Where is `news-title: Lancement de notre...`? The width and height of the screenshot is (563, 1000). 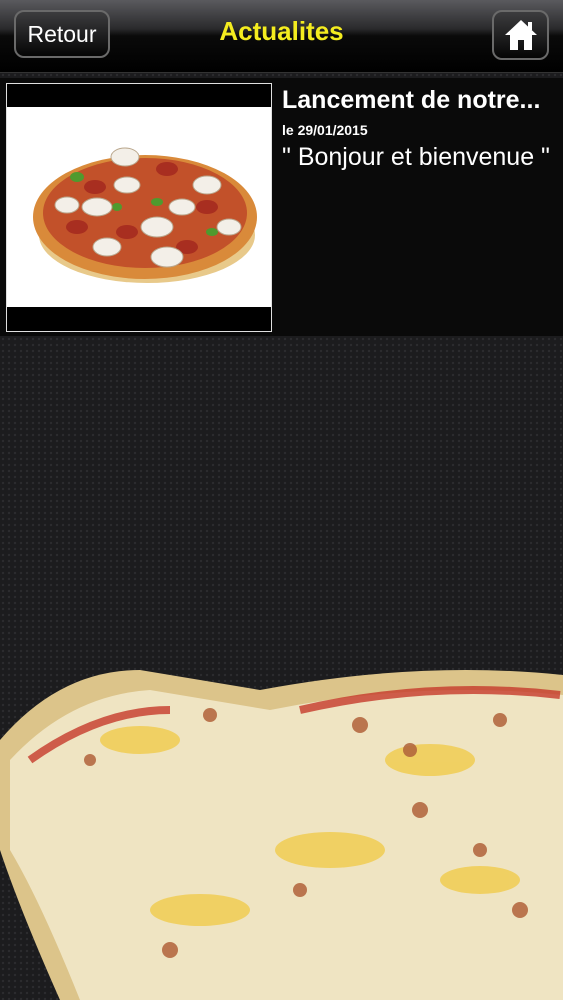 news-title: Lancement de notre... is located at coordinates (411, 100).